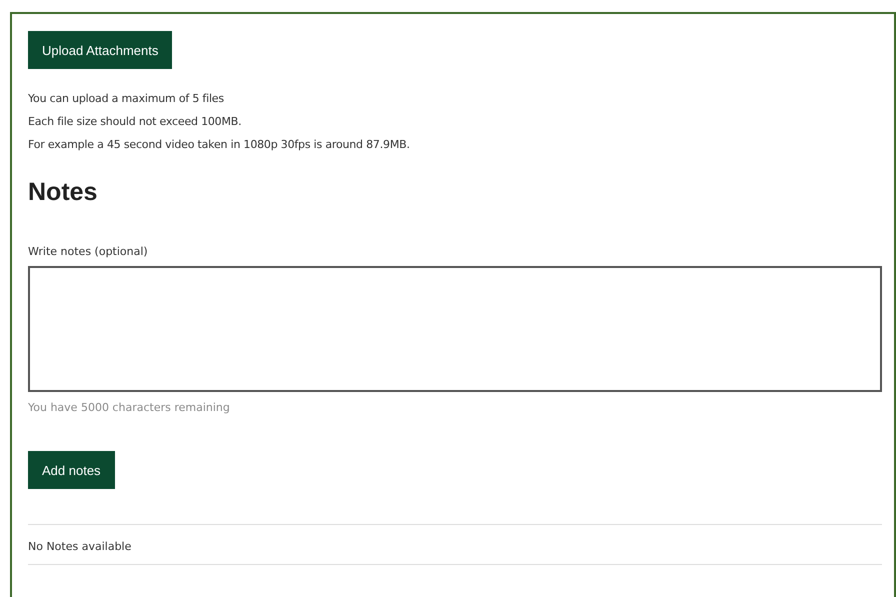  Describe the element at coordinates (71, 470) in the screenshot. I see `add-notes-button: Add notes` at that location.